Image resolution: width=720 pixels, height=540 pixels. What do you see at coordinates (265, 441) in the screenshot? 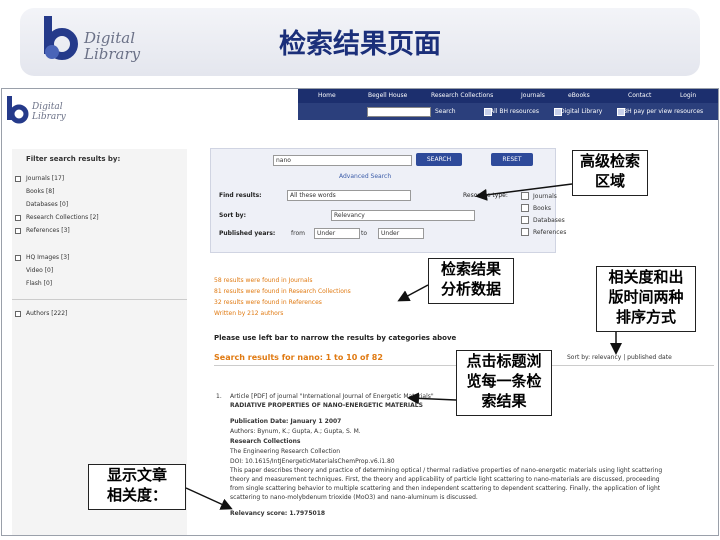
I see `result-collection-label: Research Collections` at bounding box center [265, 441].